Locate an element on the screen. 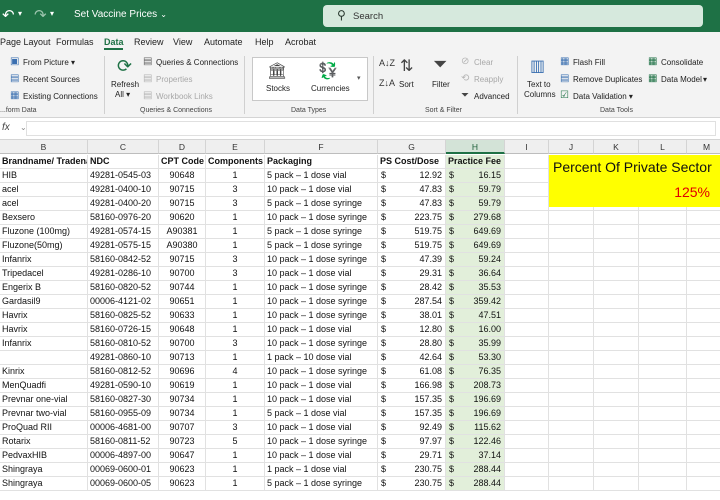  ps-cost-cell: $230.75 is located at coordinates (412, 484).